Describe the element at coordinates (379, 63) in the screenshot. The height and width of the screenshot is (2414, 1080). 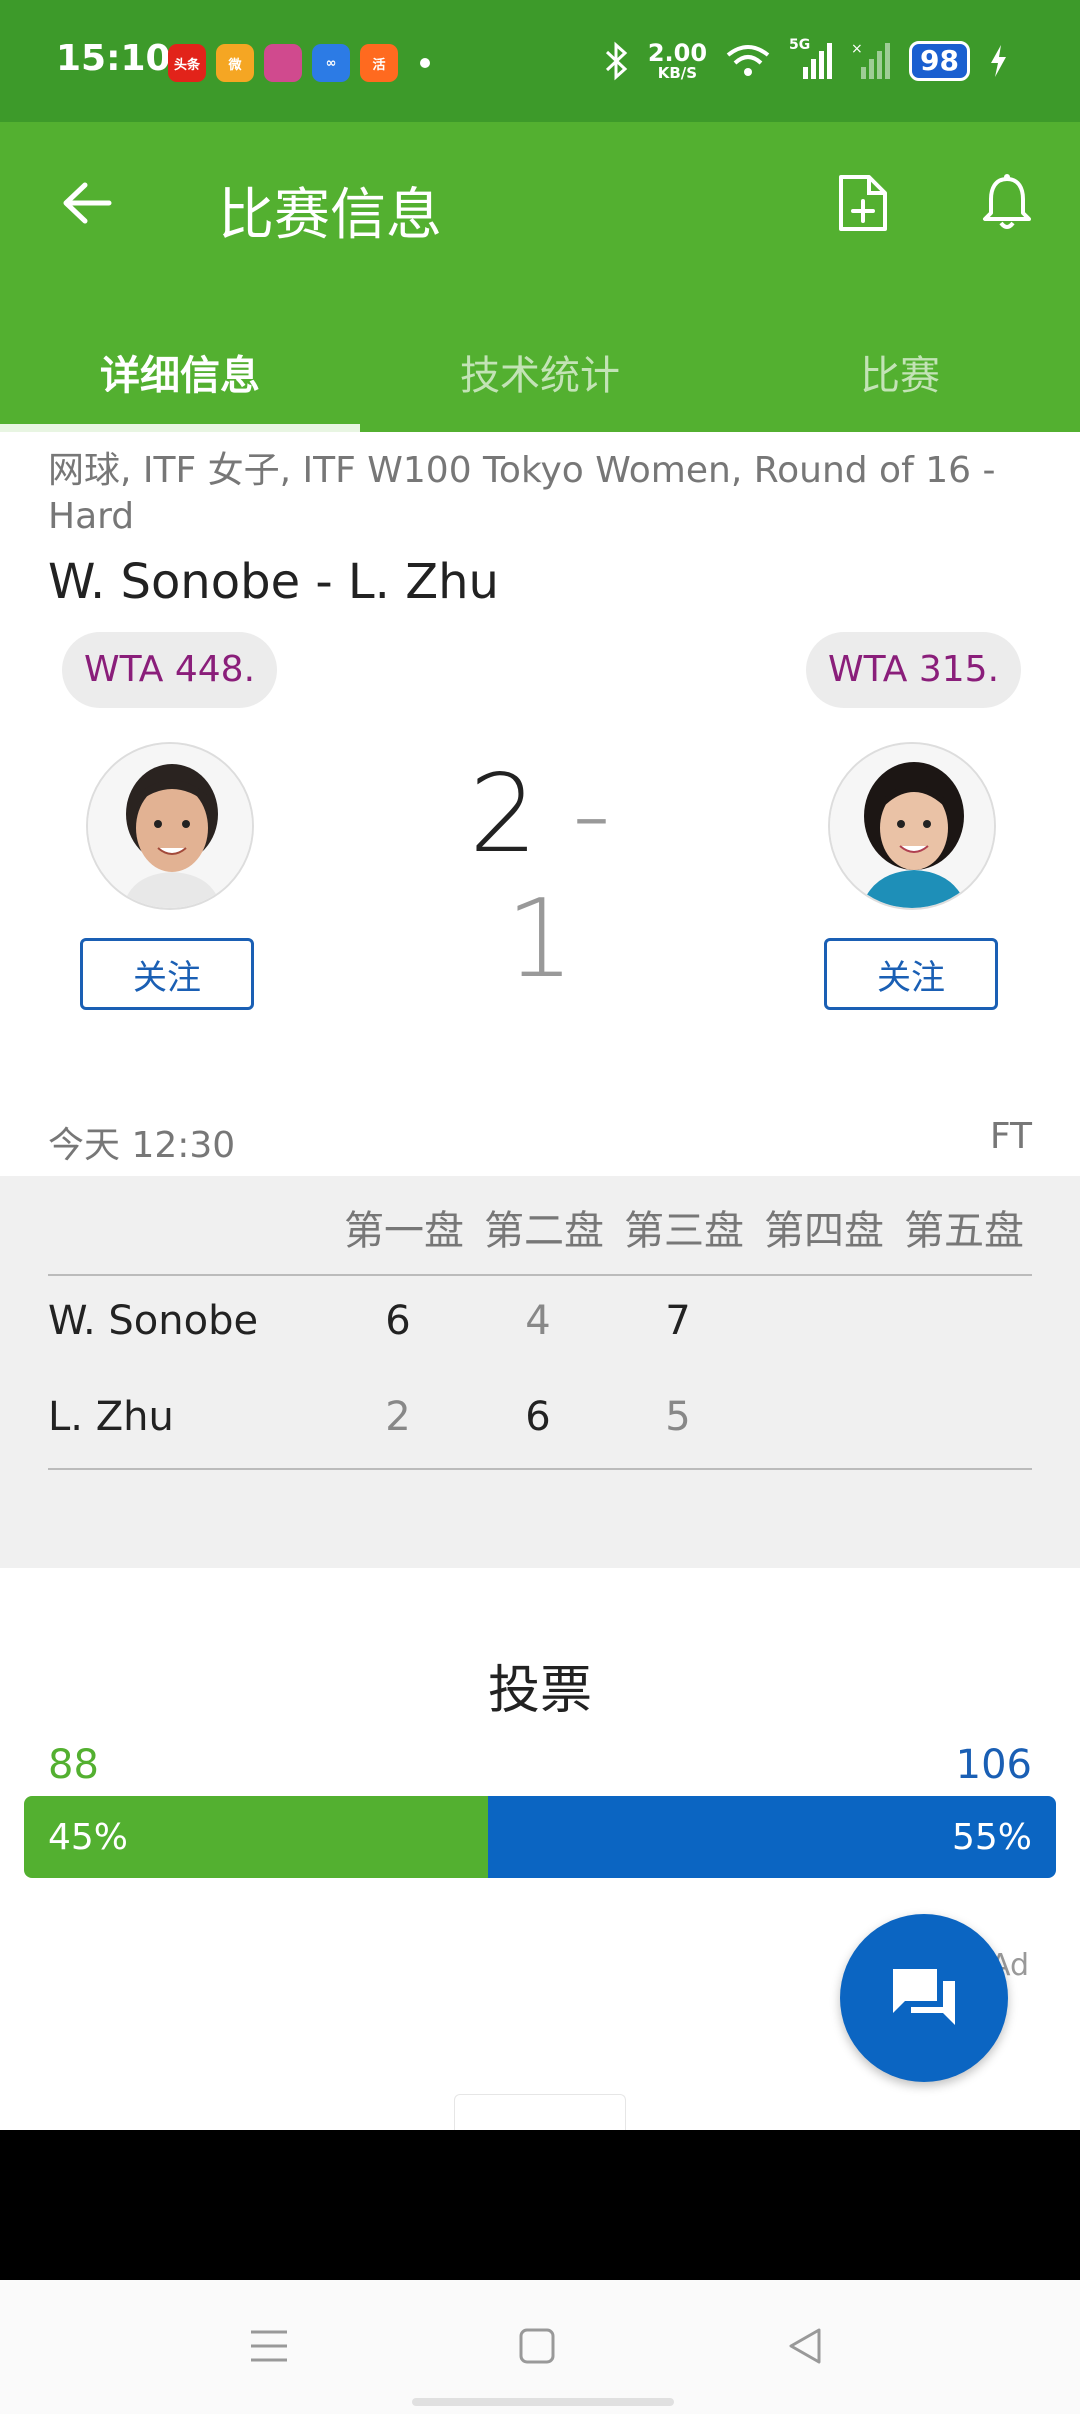
I see `shop-app-icon: 活` at that location.